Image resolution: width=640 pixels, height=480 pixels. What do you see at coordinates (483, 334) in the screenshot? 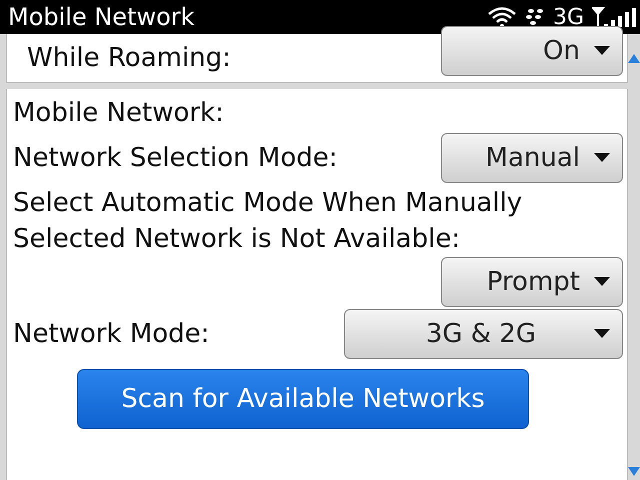
I see `dropdown: 3G & 2G` at bounding box center [483, 334].